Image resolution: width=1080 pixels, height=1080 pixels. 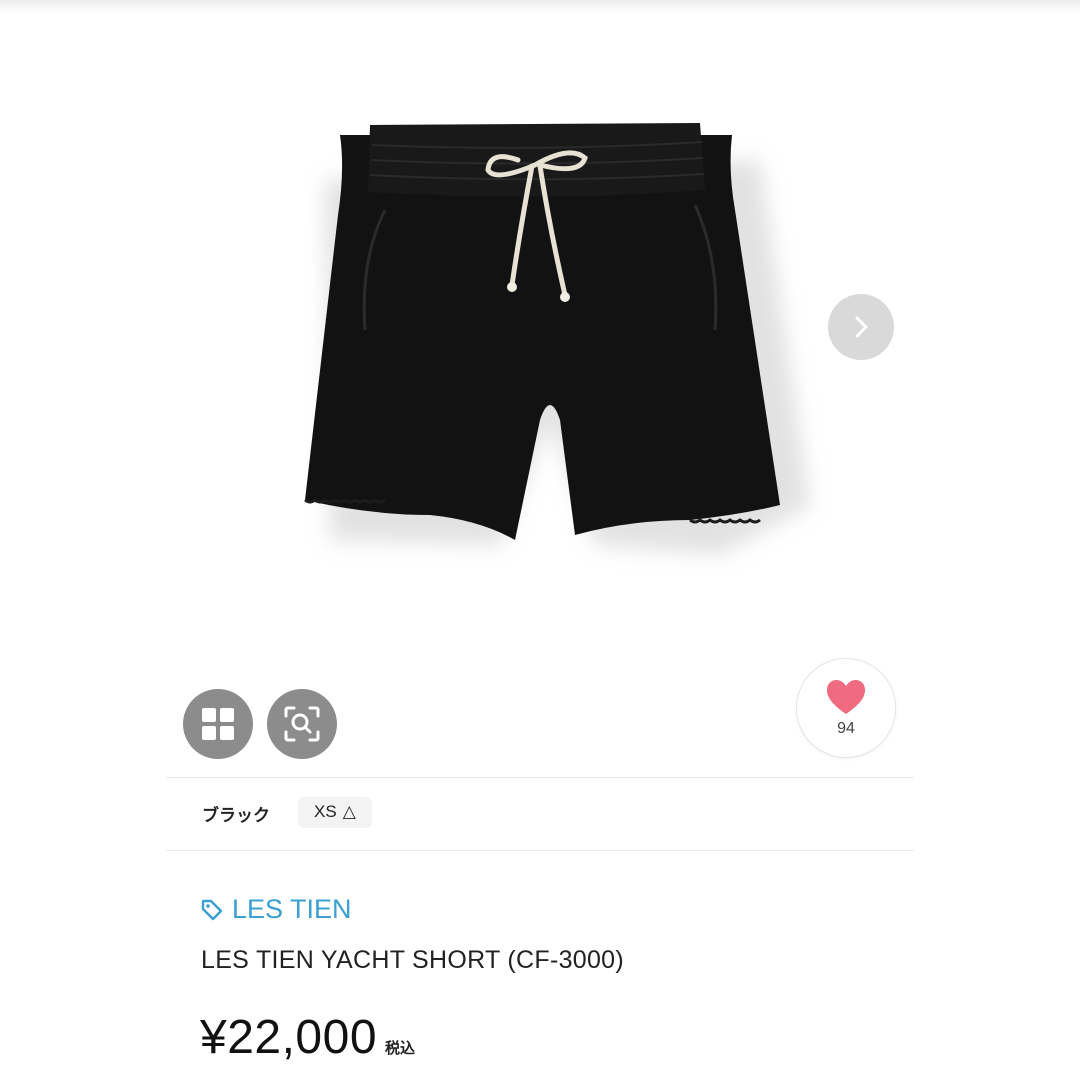 I want to click on left-hem, so click(x=345, y=501).